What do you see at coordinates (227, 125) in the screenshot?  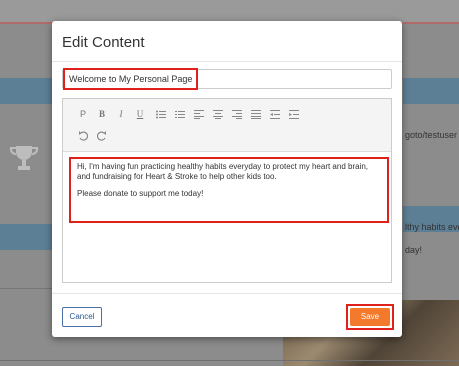 I see `editor-toolbar: P B I U` at bounding box center [227, 125].